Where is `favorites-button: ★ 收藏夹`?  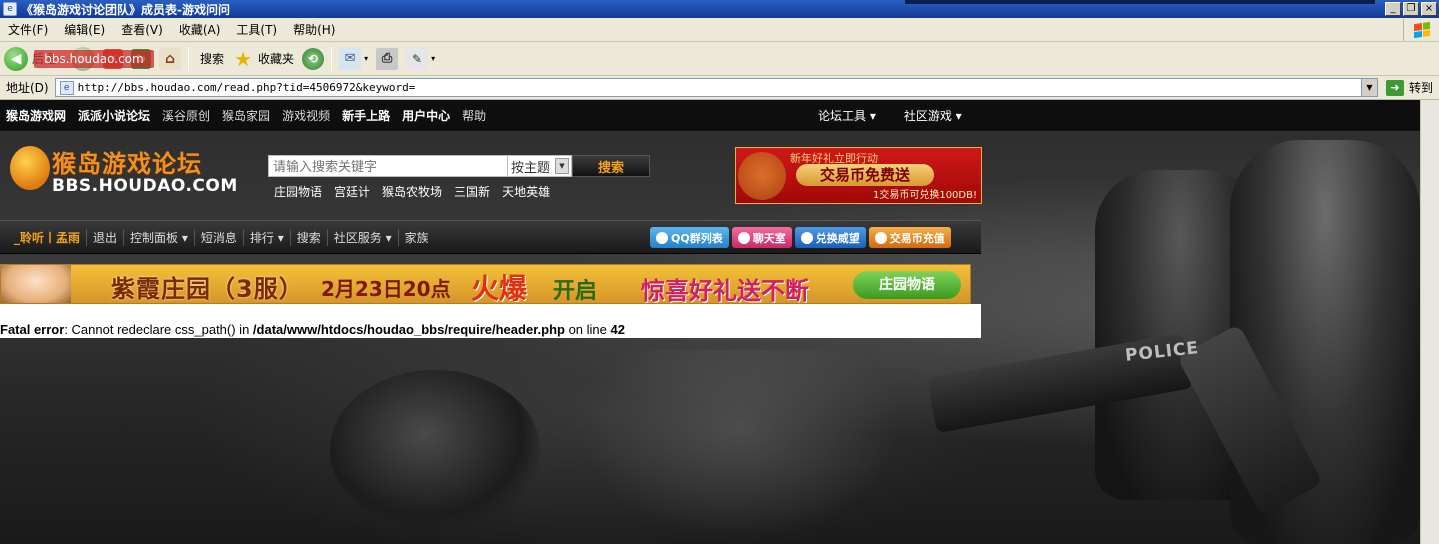 favorites-button: ★ 收藏夹 is located at coordinates (263, 59).